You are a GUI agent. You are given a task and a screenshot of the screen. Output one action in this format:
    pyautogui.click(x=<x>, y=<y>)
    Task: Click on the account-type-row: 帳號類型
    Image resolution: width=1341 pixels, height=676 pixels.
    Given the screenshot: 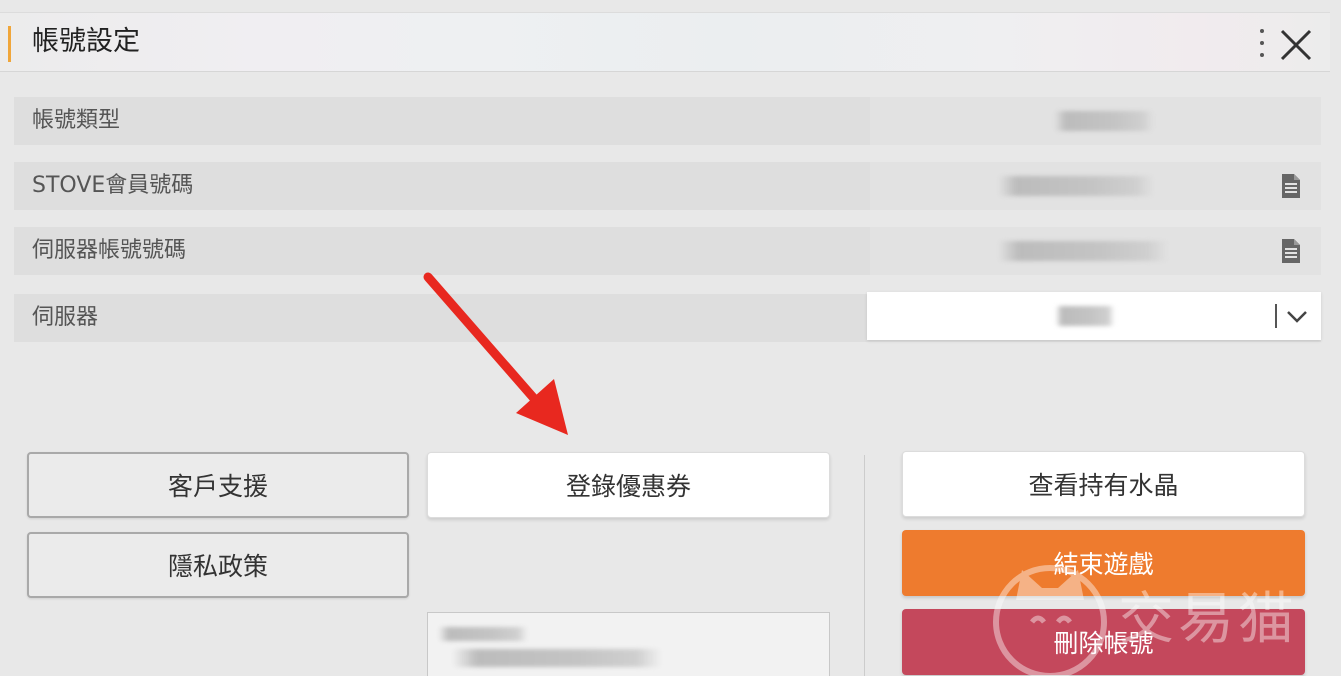 What is the action you would take?
    pyautogui.click(x=667, y=121)
    